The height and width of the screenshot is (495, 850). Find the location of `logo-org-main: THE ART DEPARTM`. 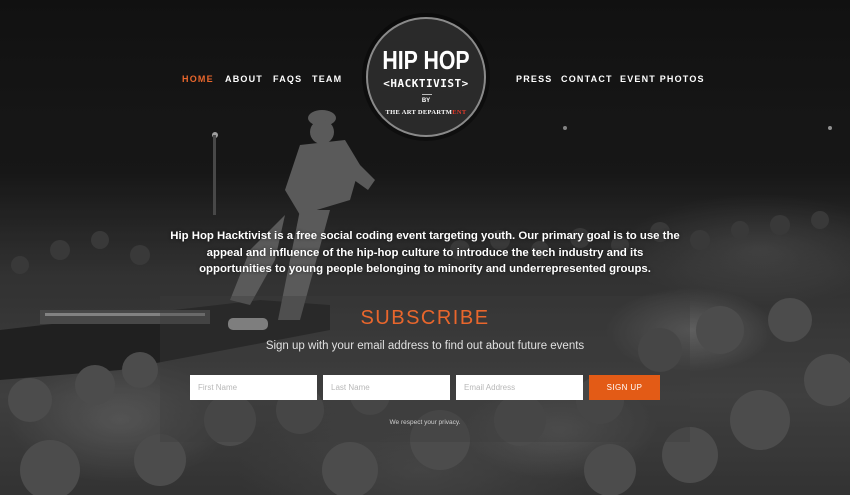

logo-org-main: THE ART DEPARTM is located at coordinates (419, 112).